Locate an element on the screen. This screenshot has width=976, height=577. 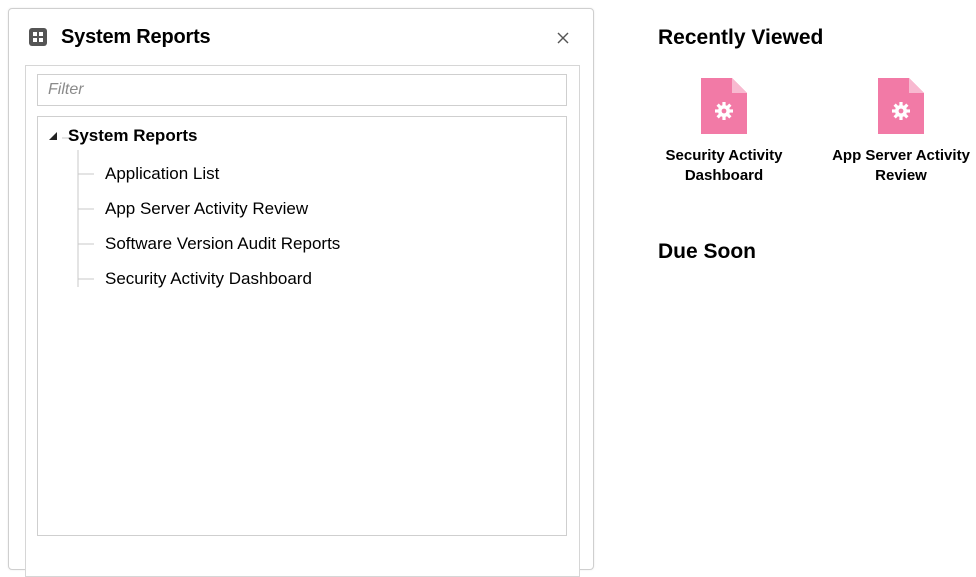
tree-item-application-list: Application List is located at coordinates (162, 174).